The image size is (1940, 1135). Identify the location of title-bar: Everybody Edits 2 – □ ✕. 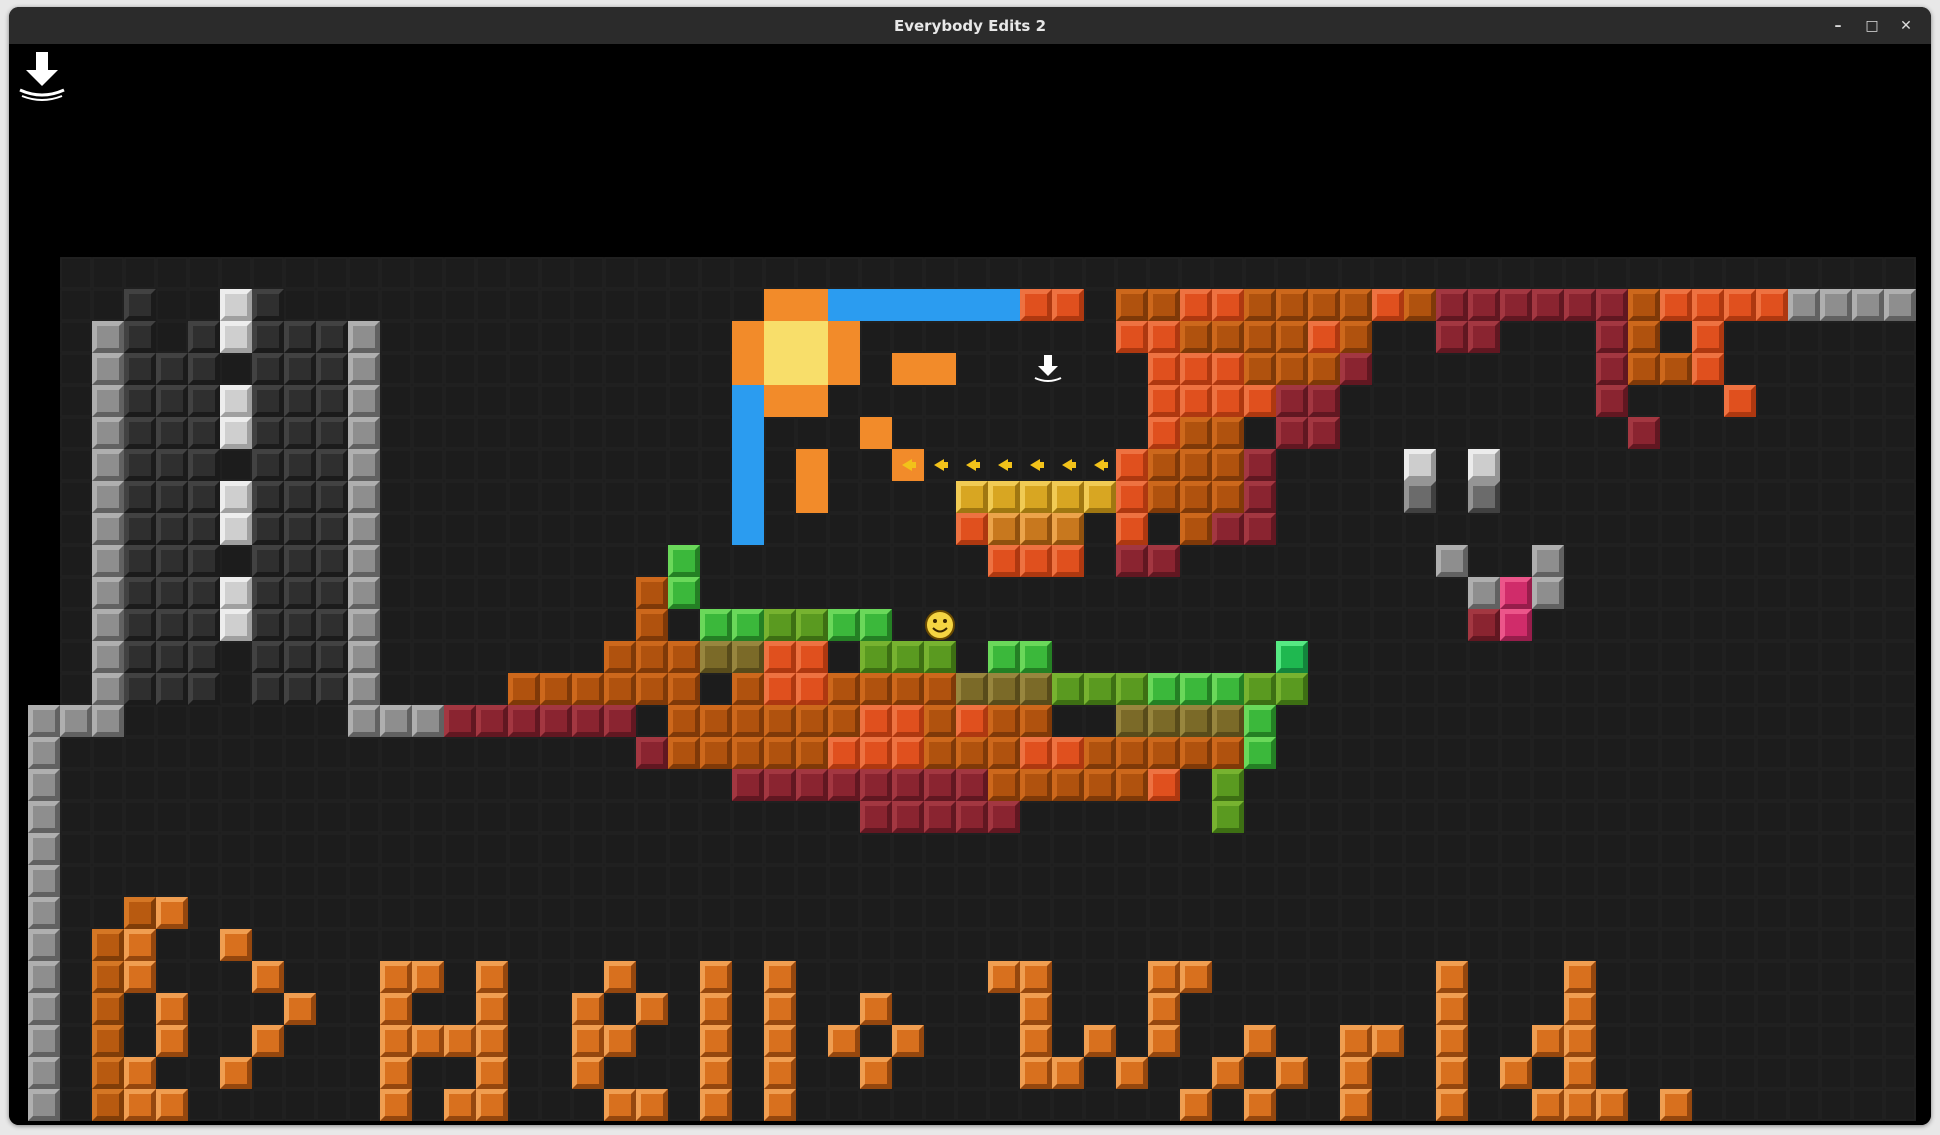
(970, 25).